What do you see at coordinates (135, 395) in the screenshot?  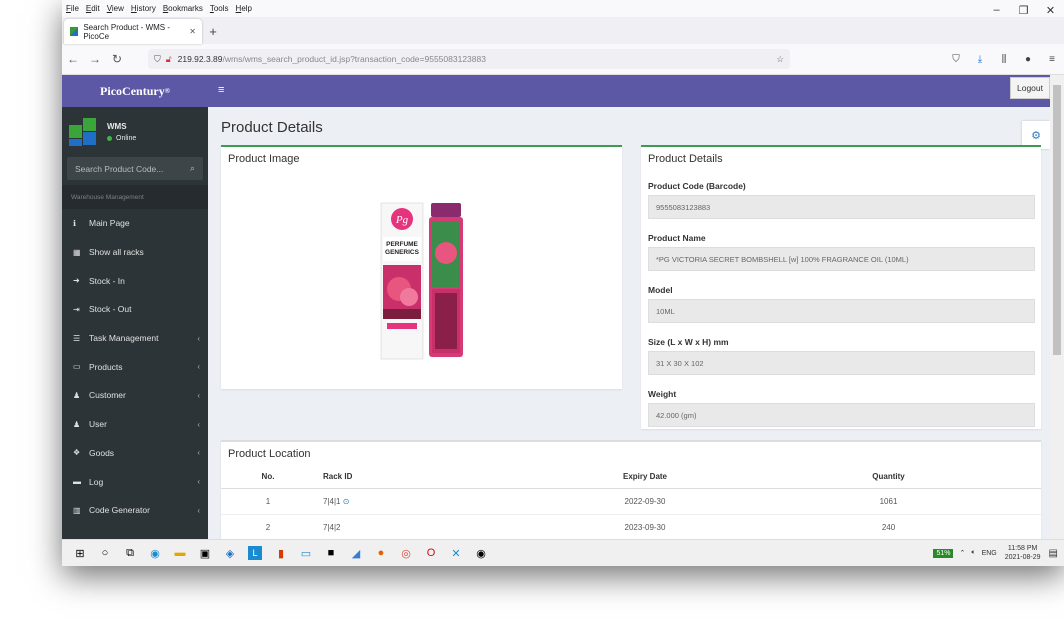 I see `sidebar-item-customer: ♟ Customer ‹` at bounding box center [135, 395].